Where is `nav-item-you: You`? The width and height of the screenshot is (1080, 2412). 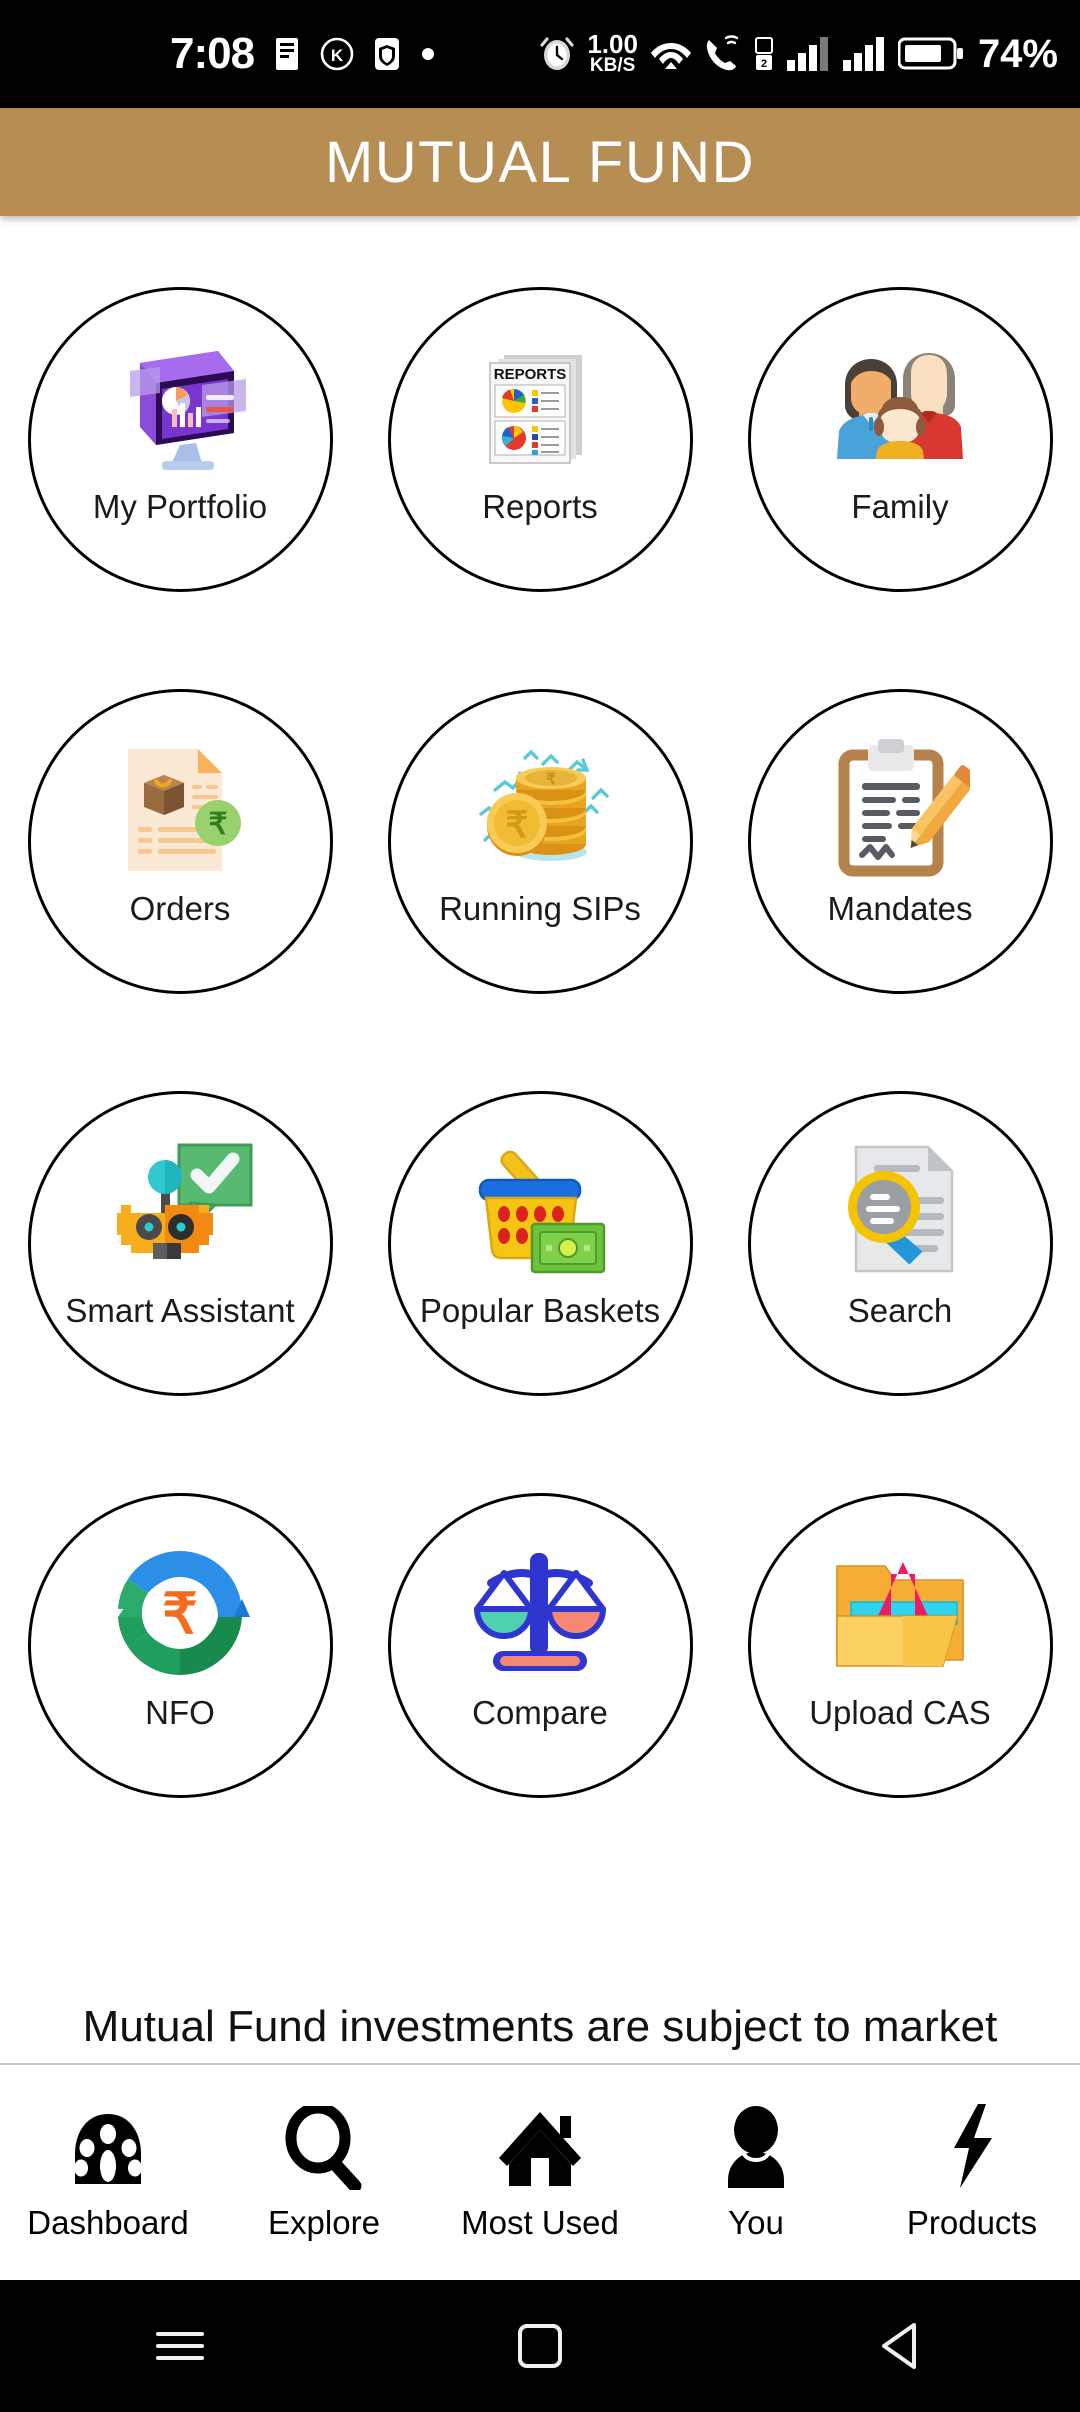 nav-item-you: You is located at coordinates (756, 2173).